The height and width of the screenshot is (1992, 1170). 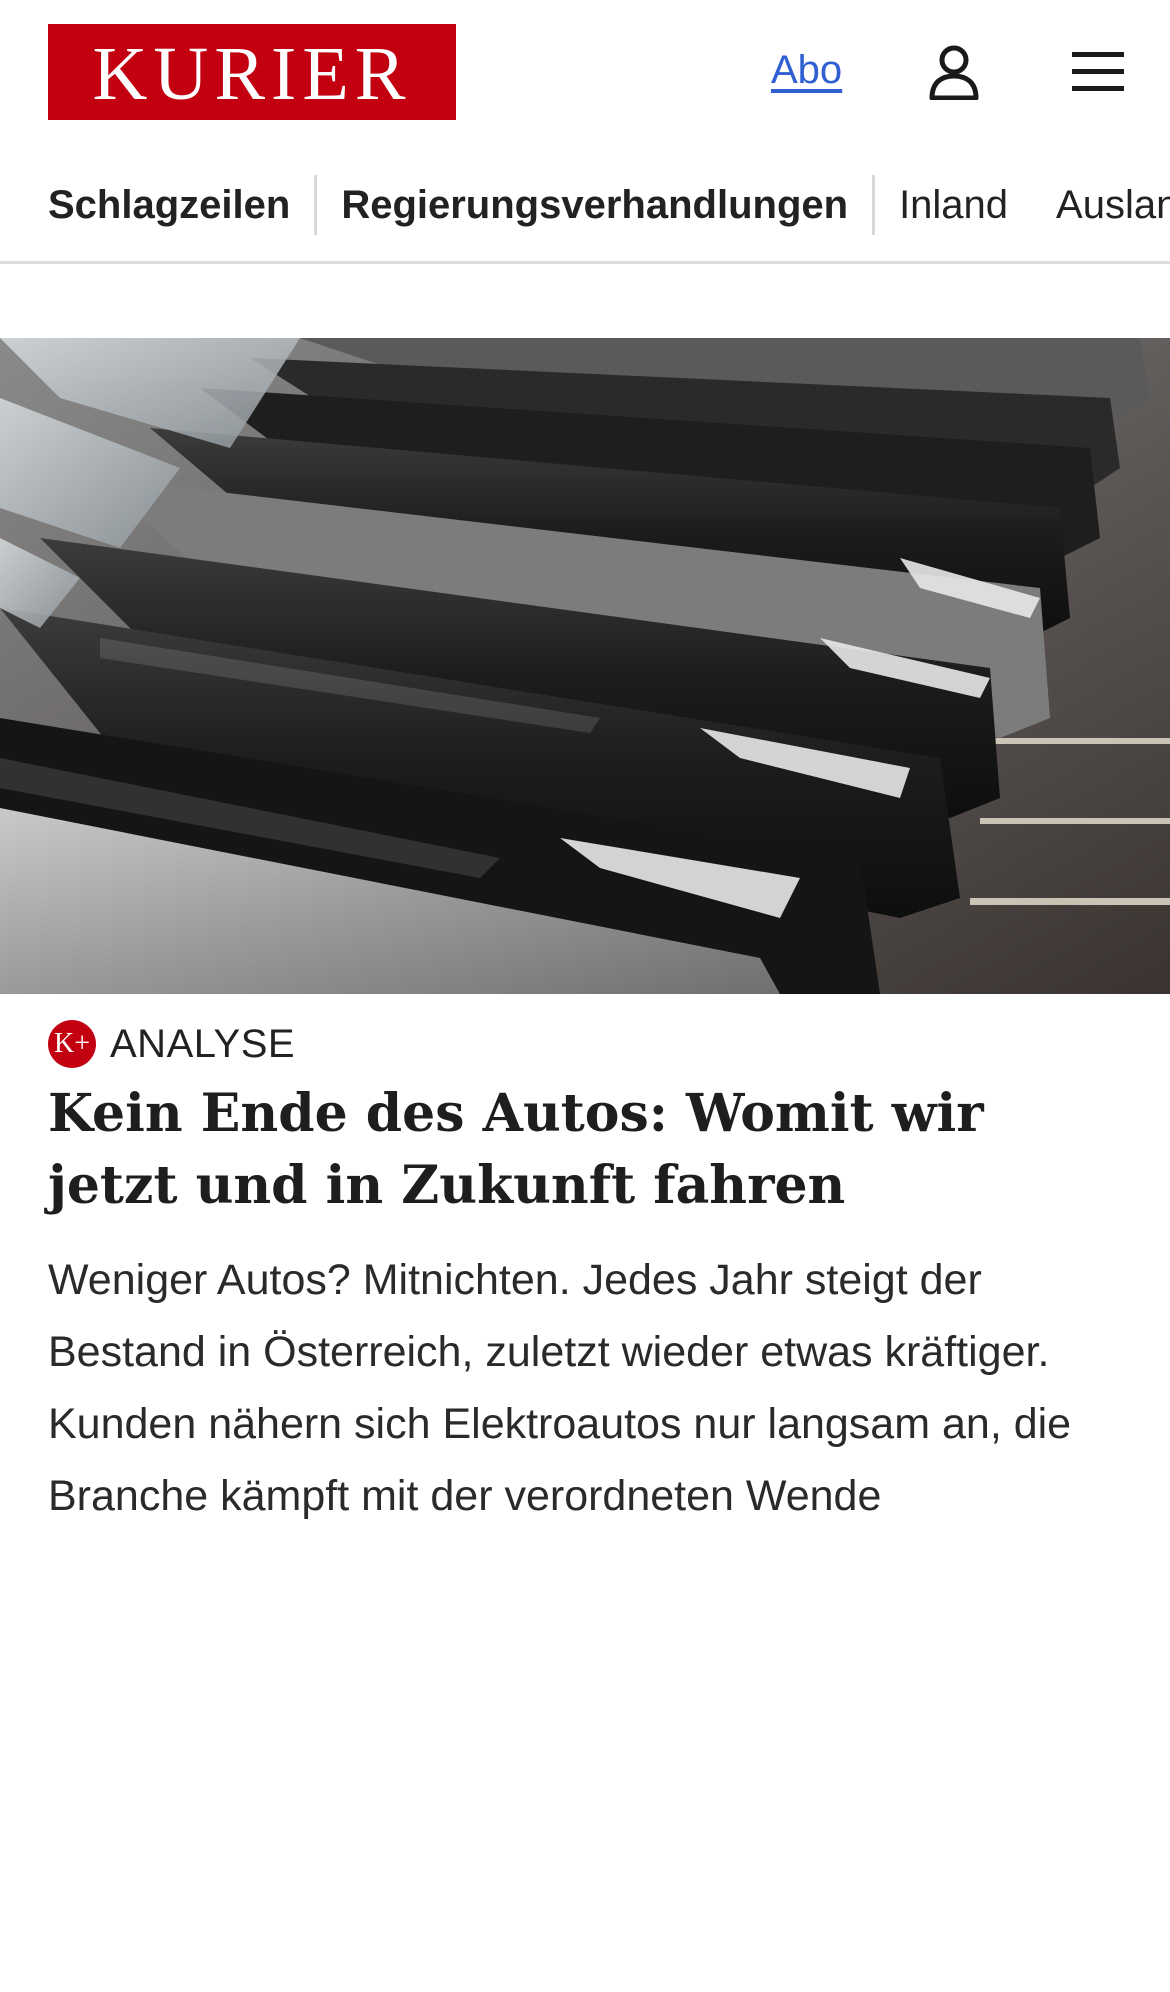 I want to click on kurier-plus-badge-icon: K+, so click(x=72, y=1044).